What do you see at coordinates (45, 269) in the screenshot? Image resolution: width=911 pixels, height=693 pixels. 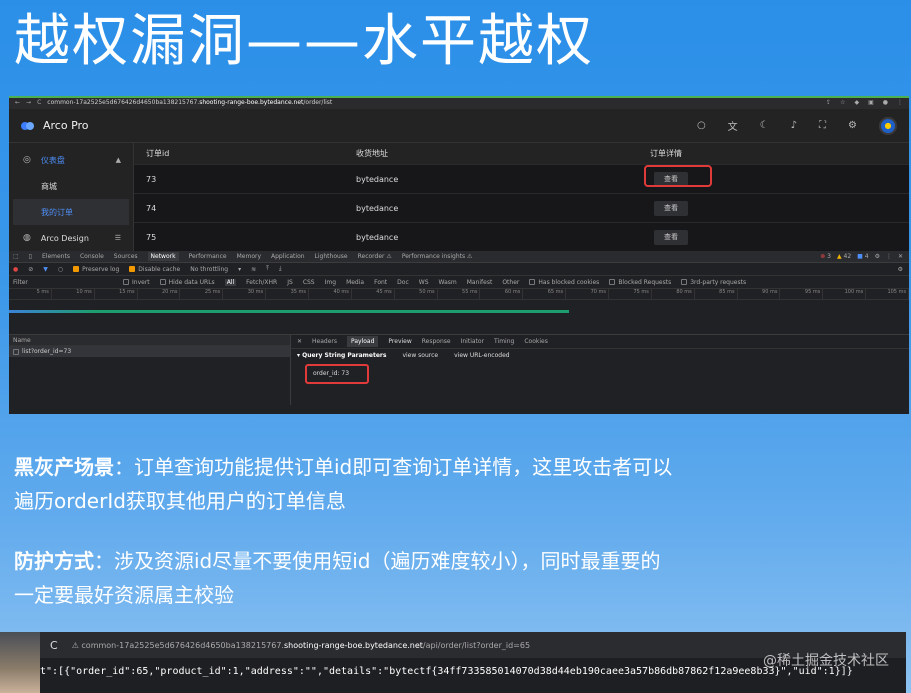 I see `filter-icon: ▼` at bounding box center [45, 269].